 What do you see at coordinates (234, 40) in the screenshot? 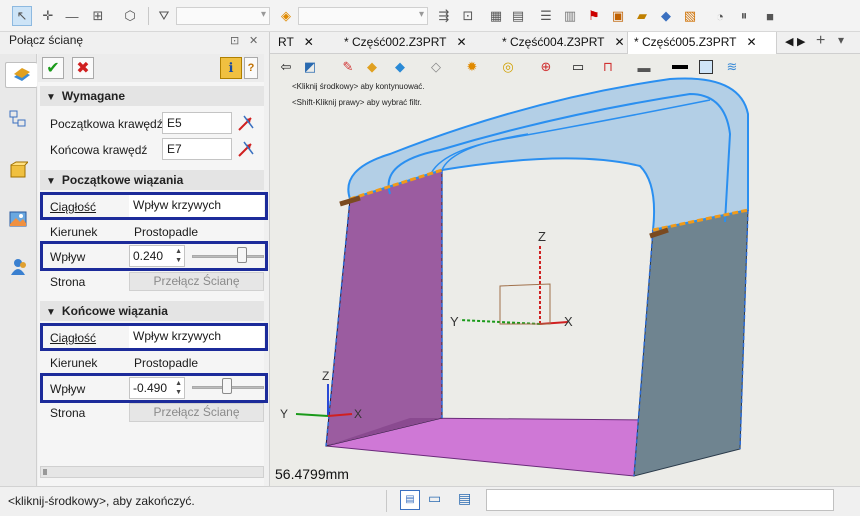
I see `pin-icon: ⊡` at bounding box center [234, 40].